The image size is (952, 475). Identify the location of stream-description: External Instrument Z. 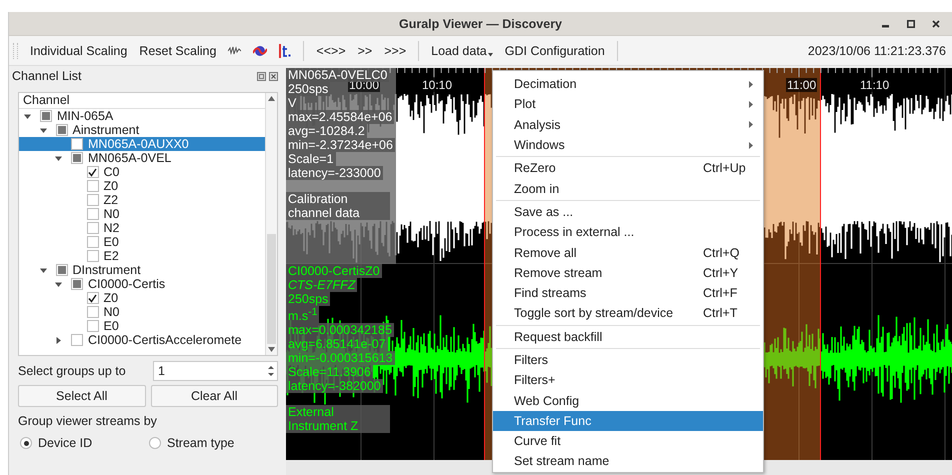
(338, 419).